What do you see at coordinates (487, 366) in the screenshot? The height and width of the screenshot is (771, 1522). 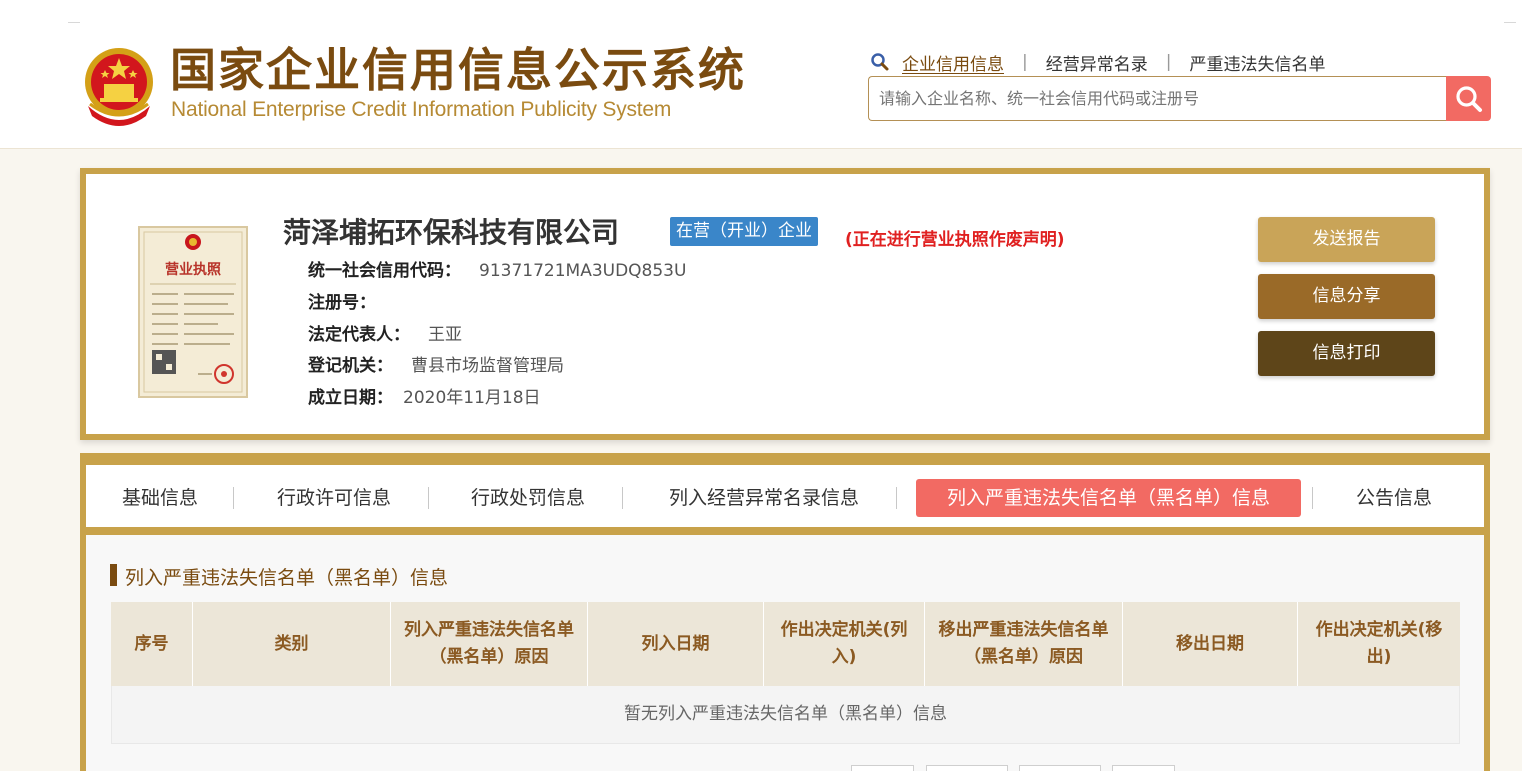 I see `field-value: 曹县市场监督管理局` at bounding box center [487, 366].